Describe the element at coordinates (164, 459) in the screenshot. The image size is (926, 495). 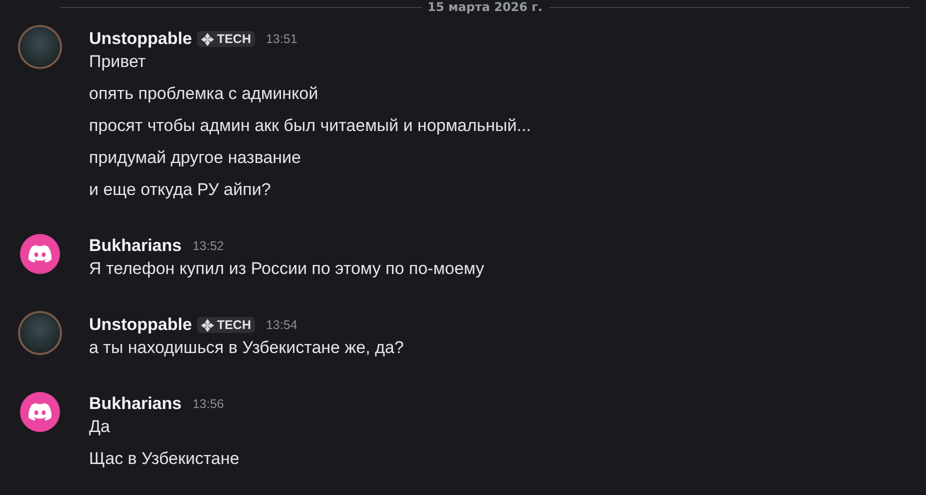
I see `message-text: Щас в Узбекистане` at that location.